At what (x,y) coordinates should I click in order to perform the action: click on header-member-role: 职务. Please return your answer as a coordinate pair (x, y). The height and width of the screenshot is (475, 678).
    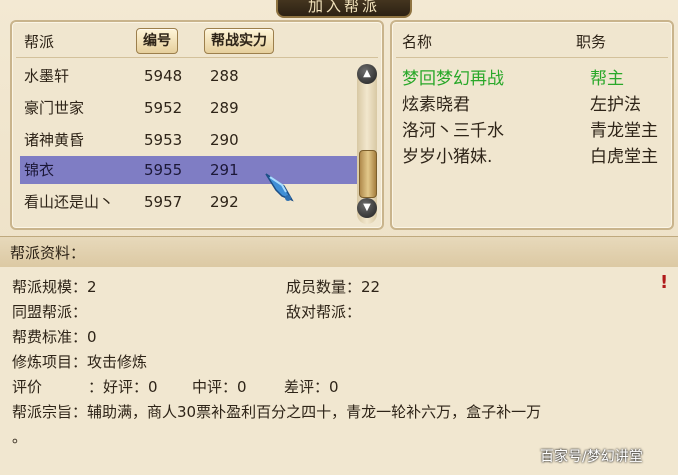
    Looking at the image, I should click on (591, 42).